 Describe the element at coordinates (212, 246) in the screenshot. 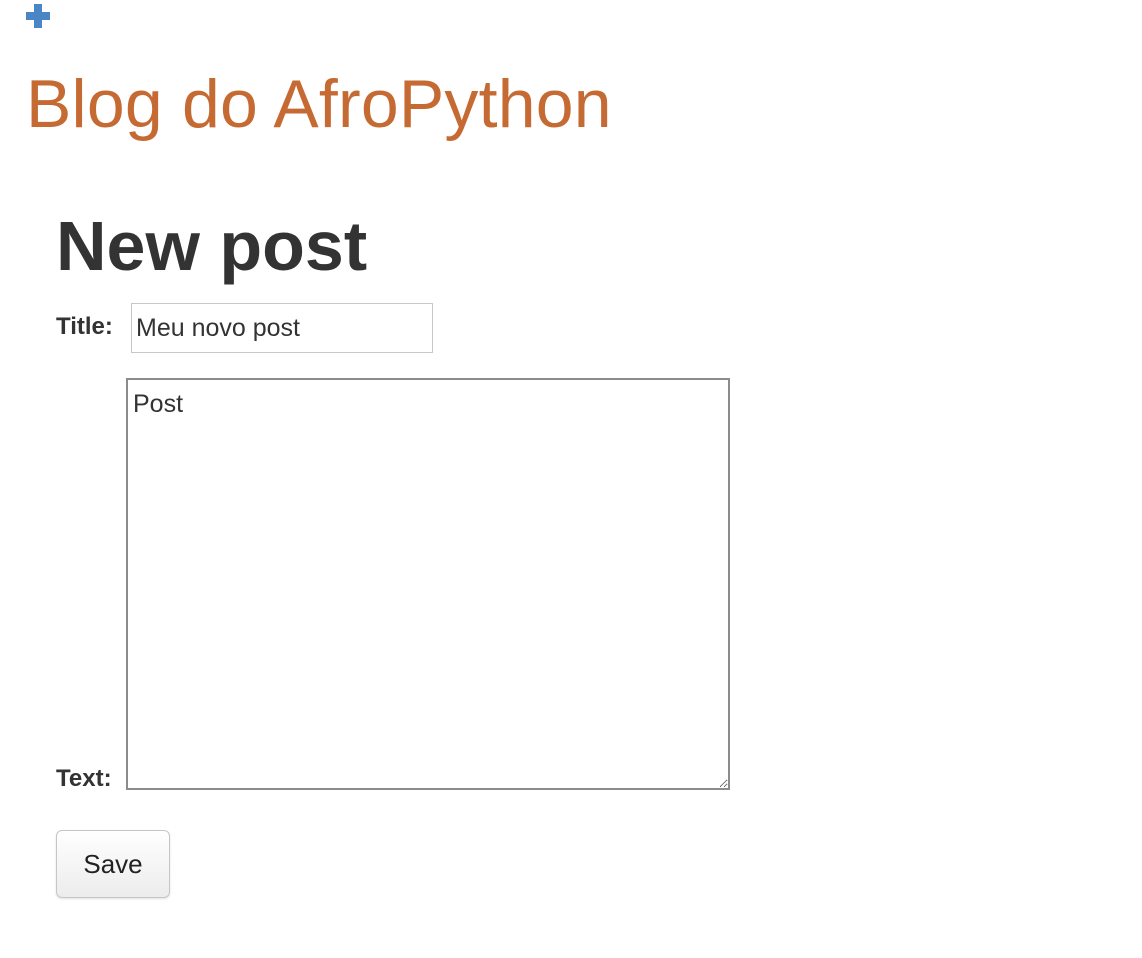

I see `page-title: New post` at that location.